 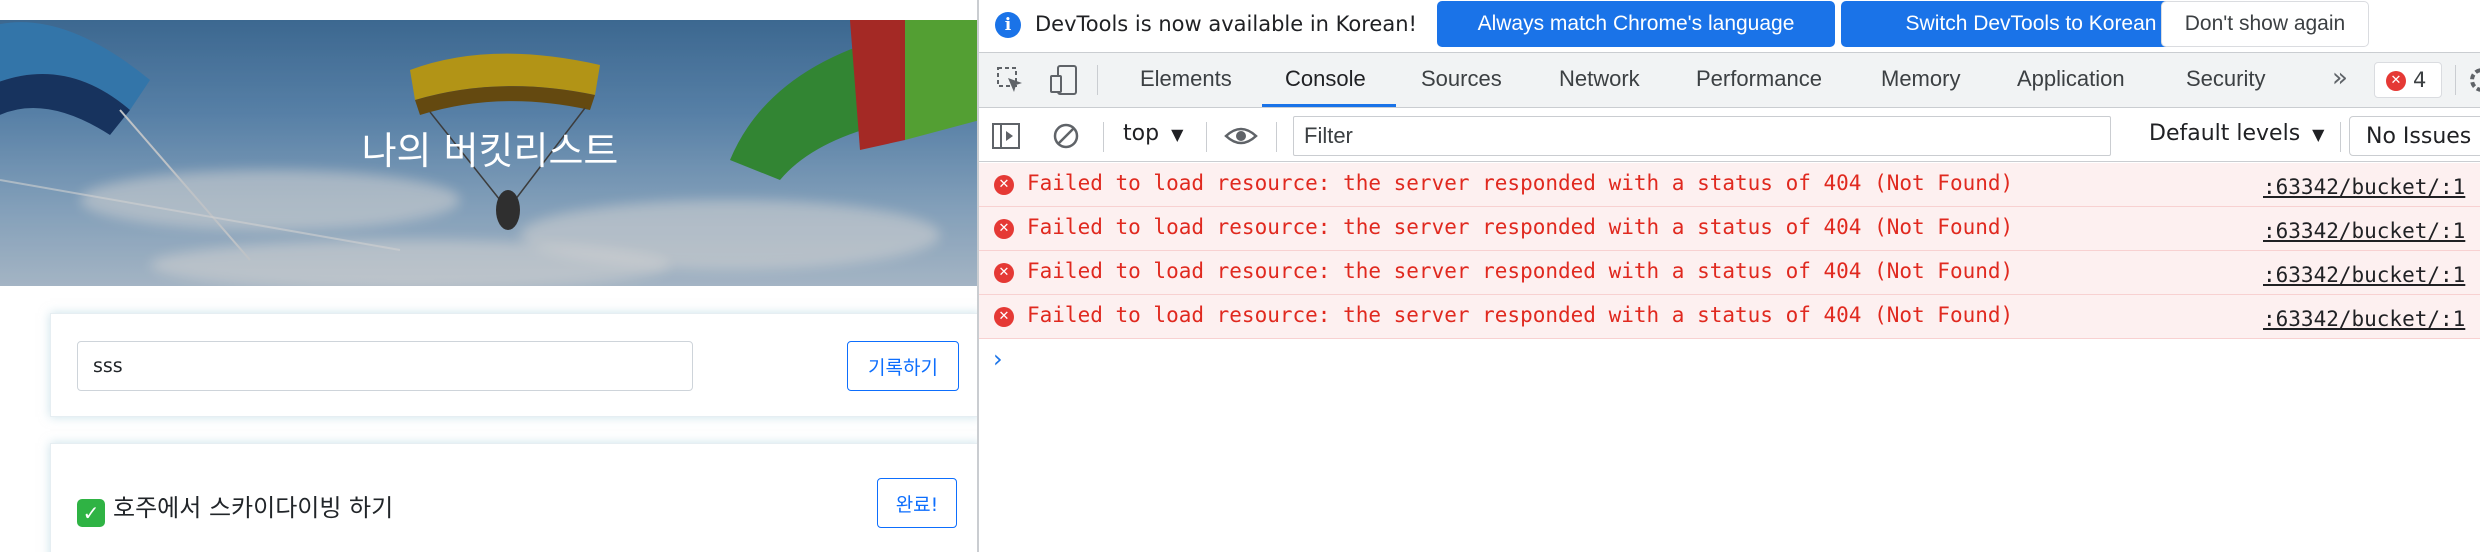 I want to click on tab-memory: Memory, so click(x=1920, y=79).